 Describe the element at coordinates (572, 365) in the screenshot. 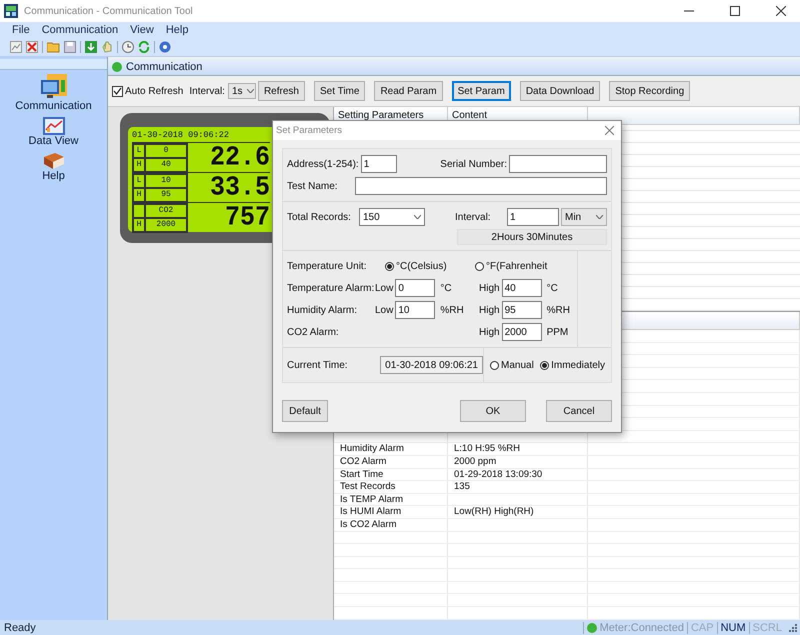

I see `time-mode-radio: Immediately` at that location.